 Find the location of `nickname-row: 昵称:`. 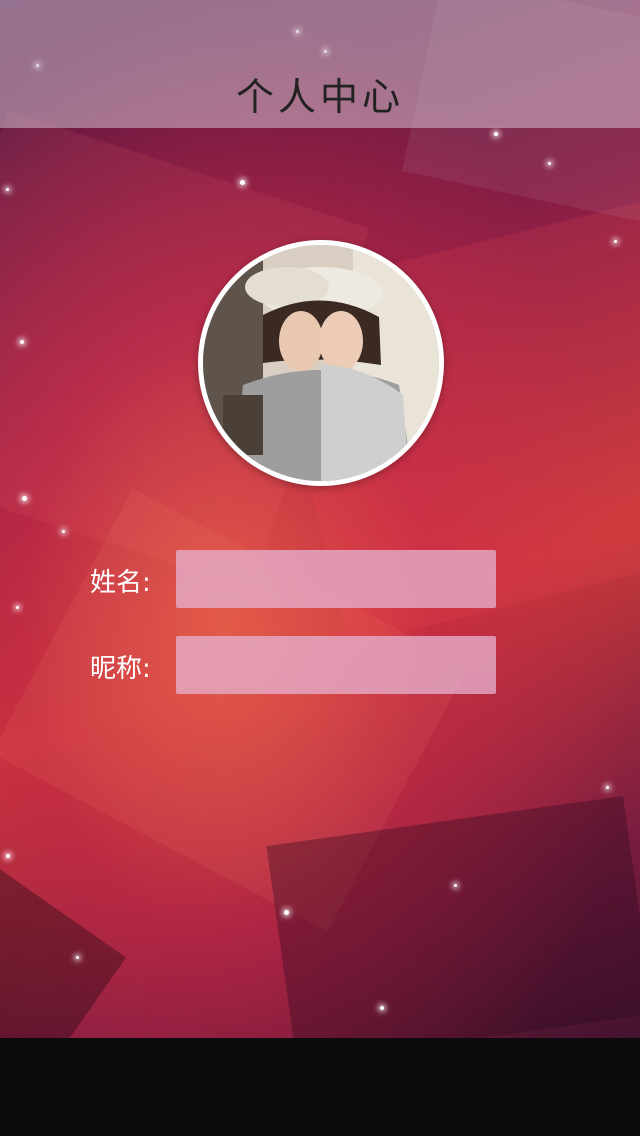

nickname-row: 昵称: is located at coordinates (320, 665).